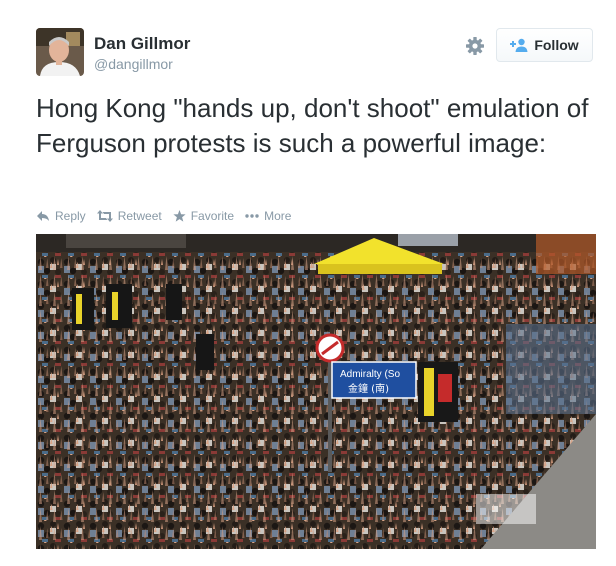 The height and width of the screenshot is (566, 616). I want to click on retweet-action: Retweet, so click(129, 216).